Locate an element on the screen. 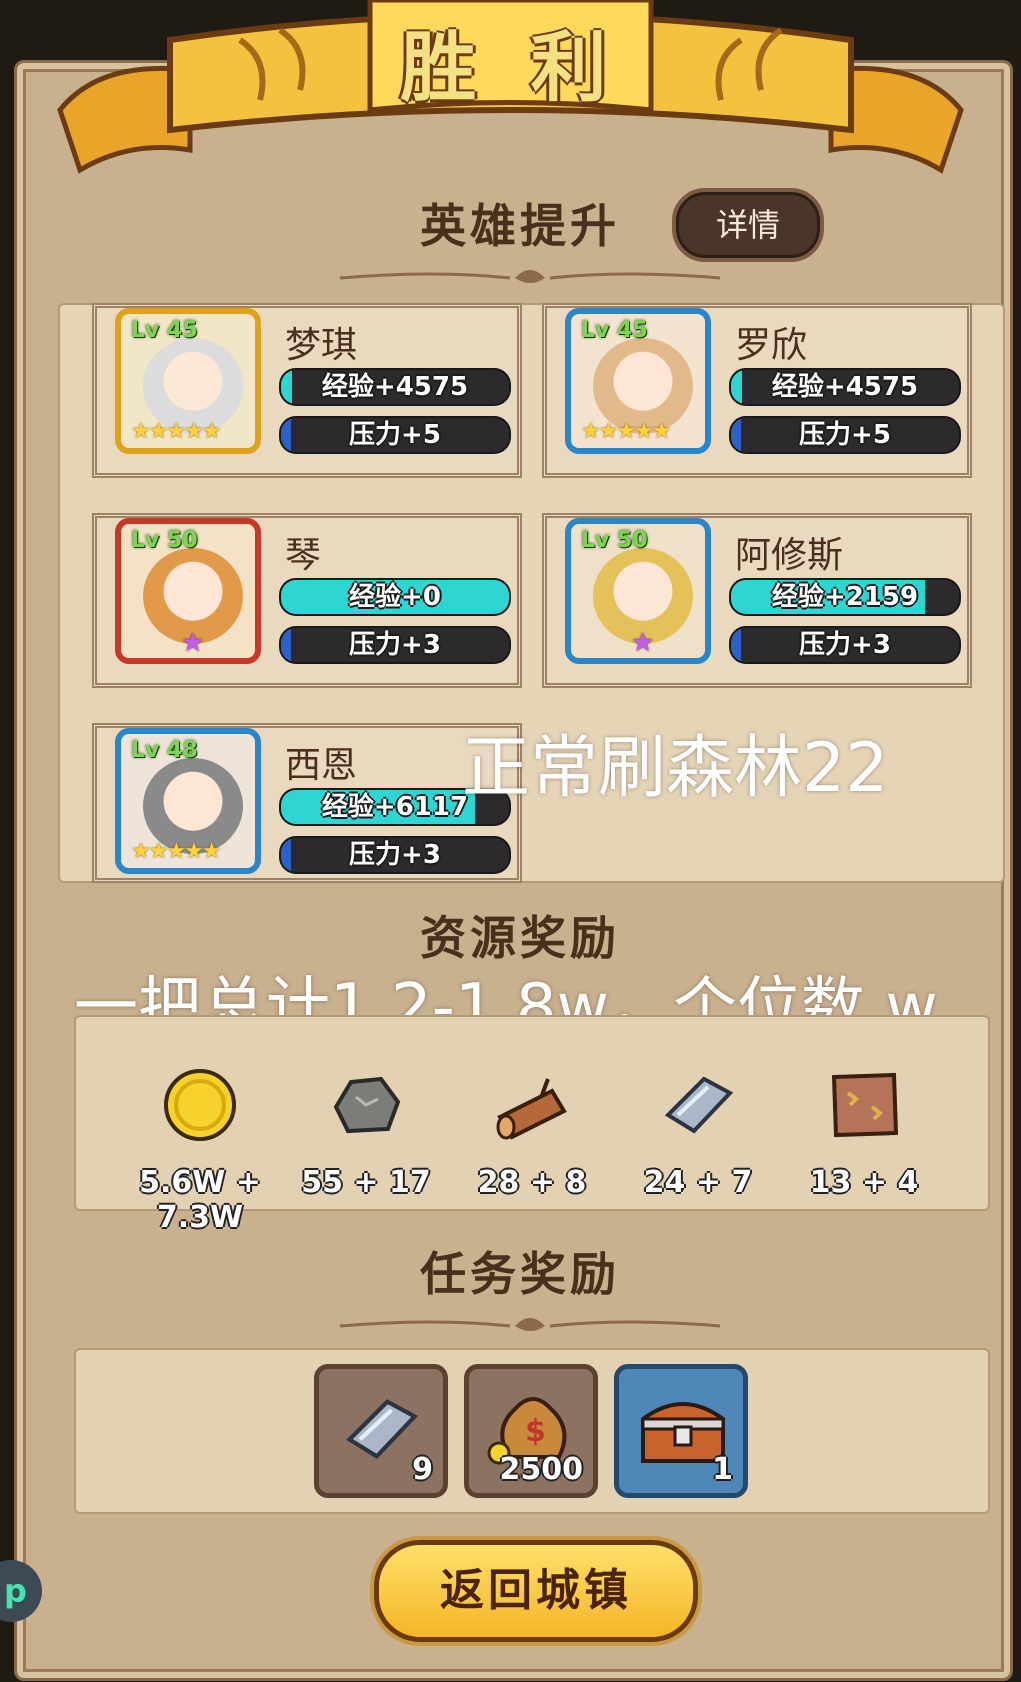  hero-card: Lv 45 ★★★★★ 梦琪 经验+4575 压力+5 is located at coordinates (307, 390).